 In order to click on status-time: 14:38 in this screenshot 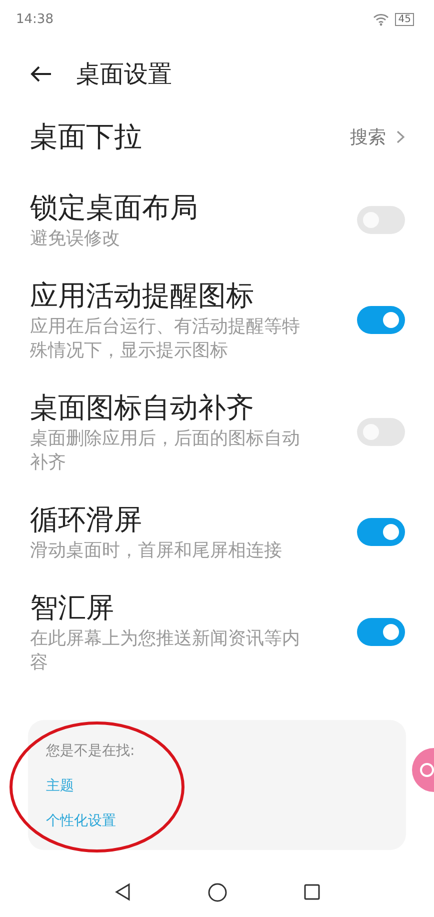, I will do `click(35, 19)`.